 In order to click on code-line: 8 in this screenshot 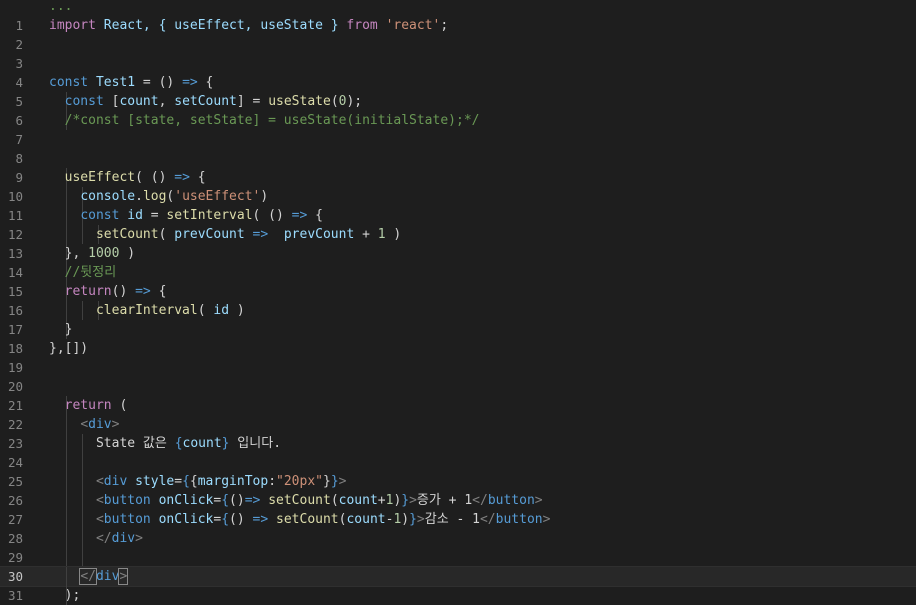, I will do `click(458, 158)`.